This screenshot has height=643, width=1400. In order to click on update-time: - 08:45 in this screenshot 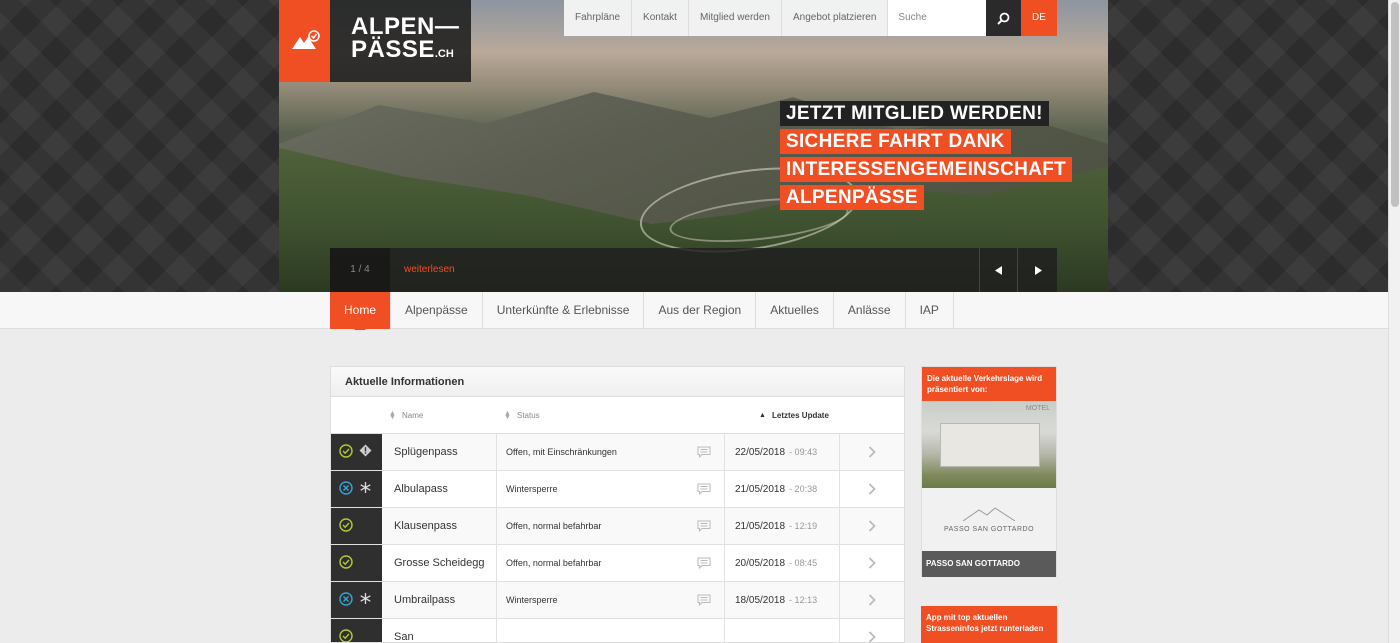, I will do `click(803, 563)`.